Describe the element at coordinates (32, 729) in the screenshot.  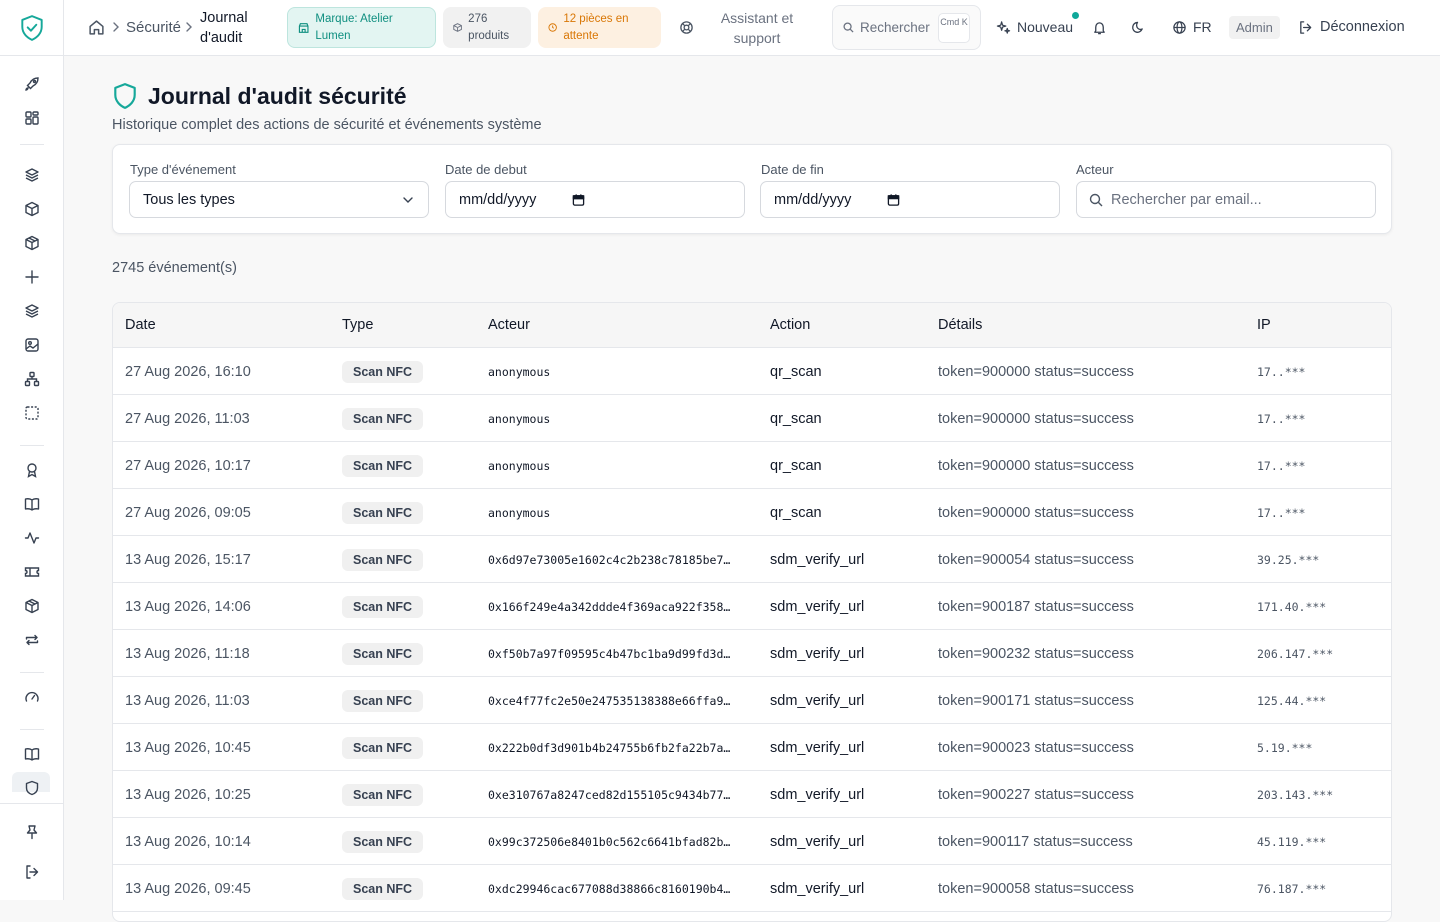
I see `sidebar-divider` at that location.